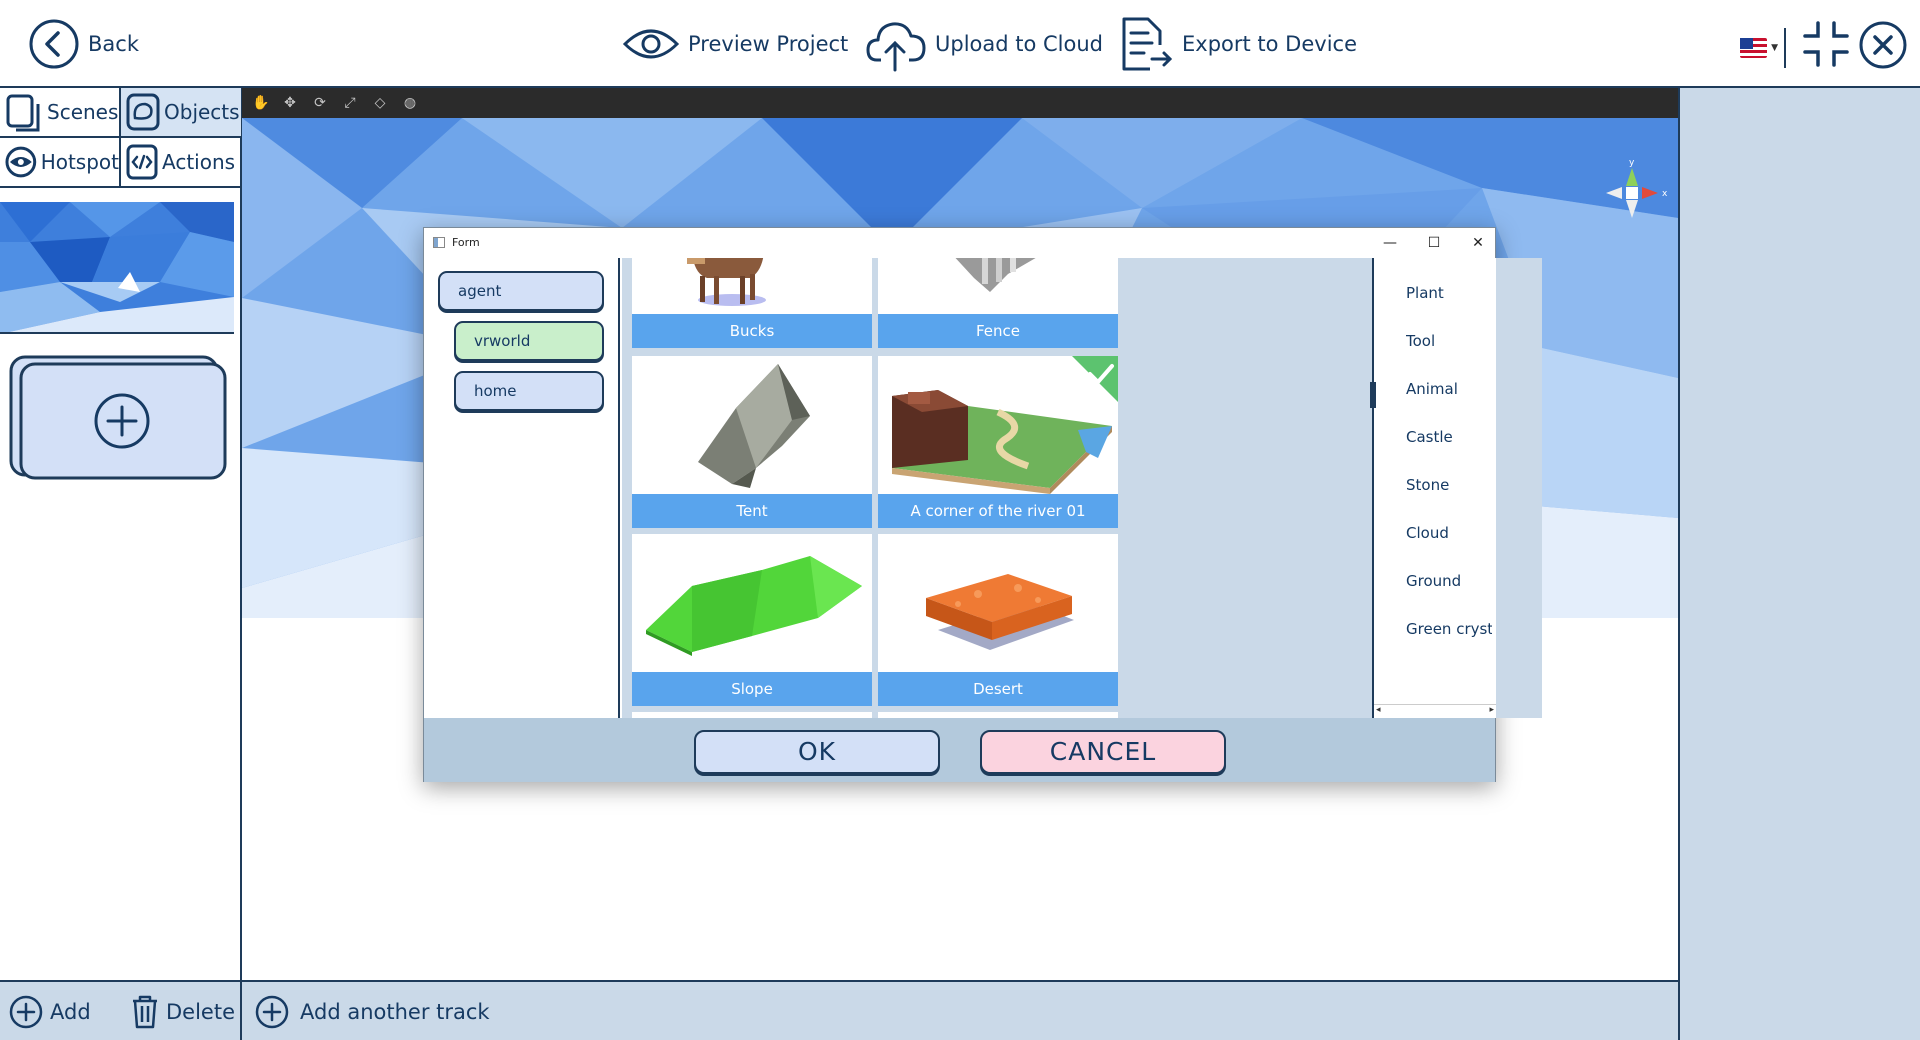  What do you see at coordinates (1378, 710) in the screenshot?
I see `scroll-left-icon: ◂` at bounding box center [1378, 710].